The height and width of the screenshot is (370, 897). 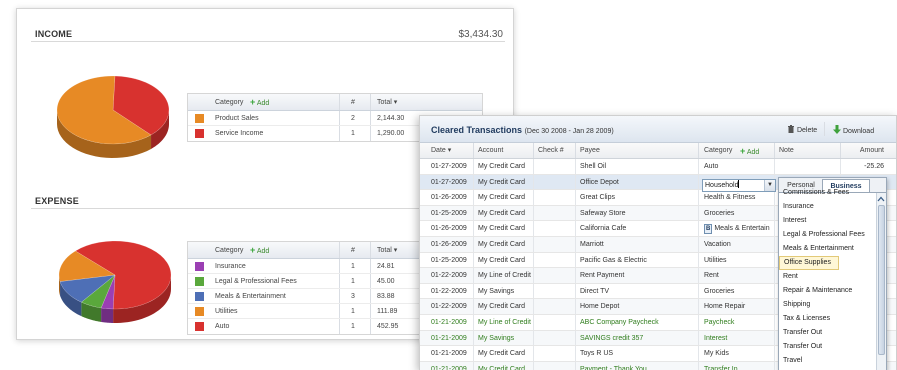 I want to click on income-add-category-link: + Add, so click(x=259, y=103).